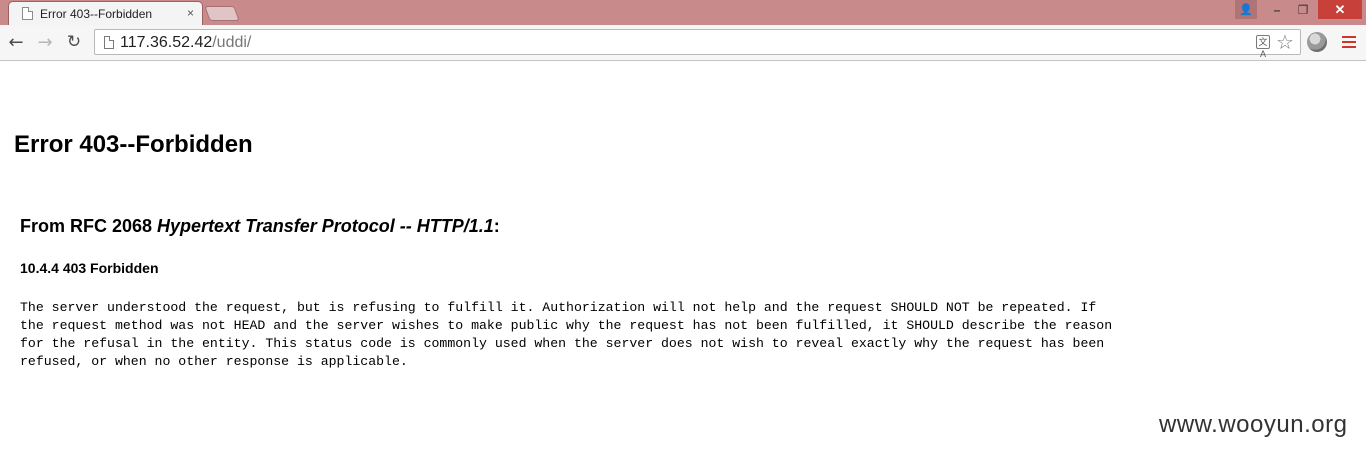  What do you see at coordinates (96, 13) in the screenshot?
I see `tab-title: Error 403--Forbidden` at bounding box center [96, 13].